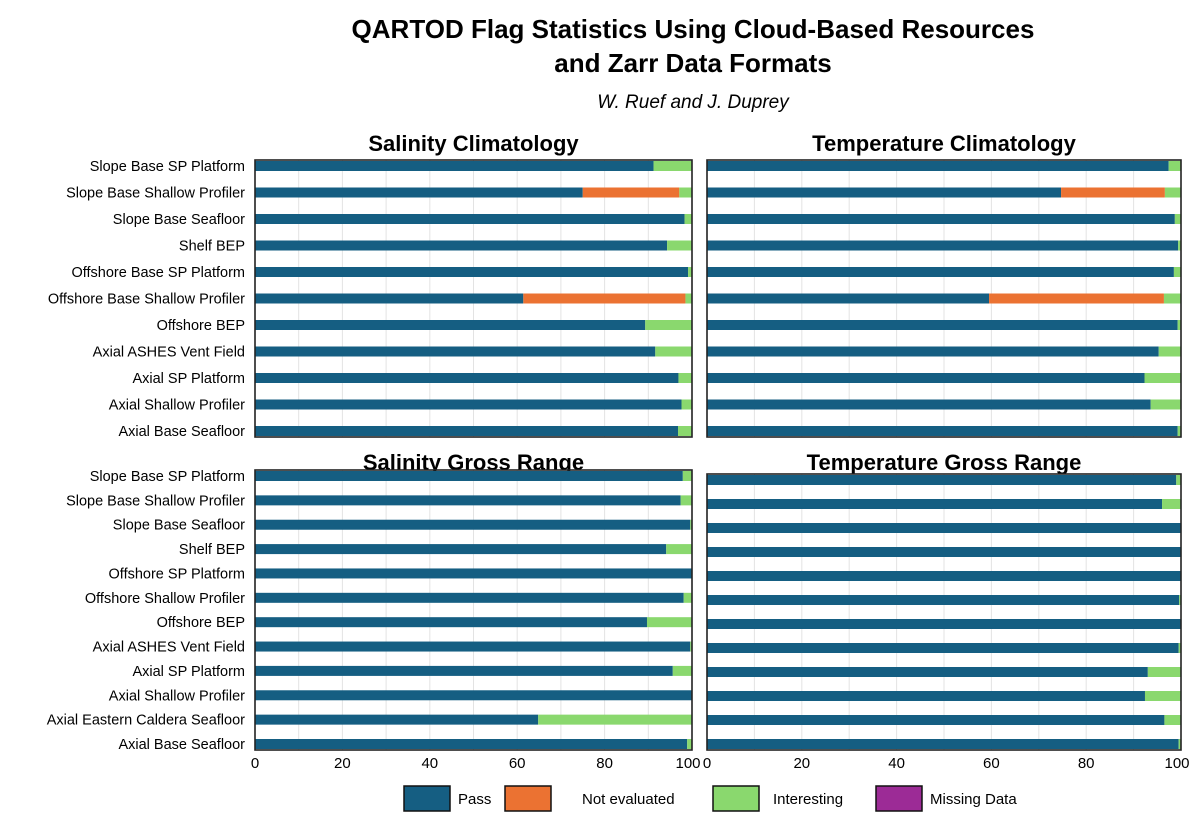  What do you see at coordinates (165, 599) in the screenshot?
I see `category-label: Offshore Shallow Profiler` at bounding box center [165, 599].